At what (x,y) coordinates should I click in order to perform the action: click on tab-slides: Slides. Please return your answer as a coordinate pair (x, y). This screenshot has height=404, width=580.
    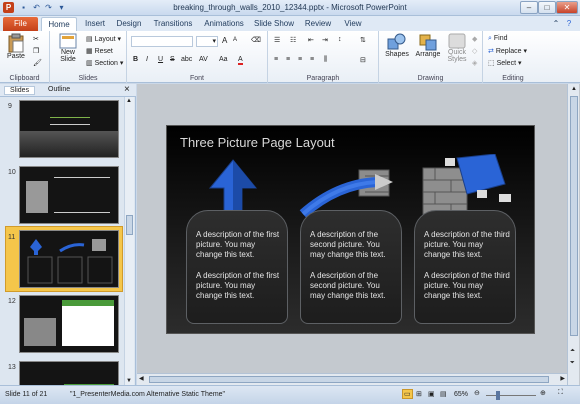
    Looking at the image, I should click on (20, 90).